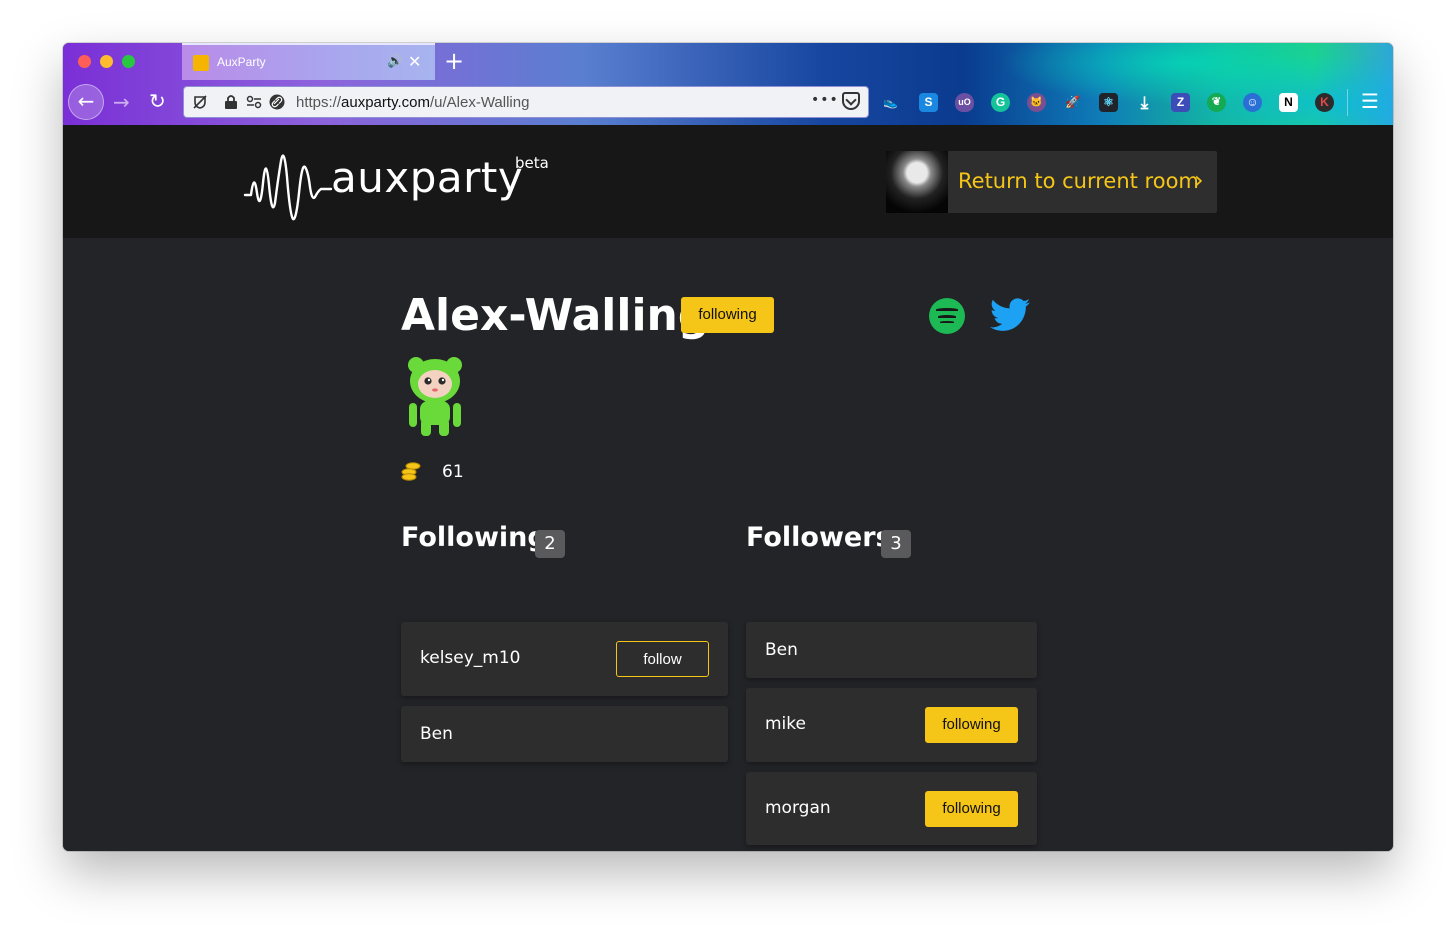 The width and height of the screenshot is (1456, 935). What do you see at coordinates (1144, 102) in the screenshot?
I see `download-icon: ⤓` at bounding box center [1144, 102].